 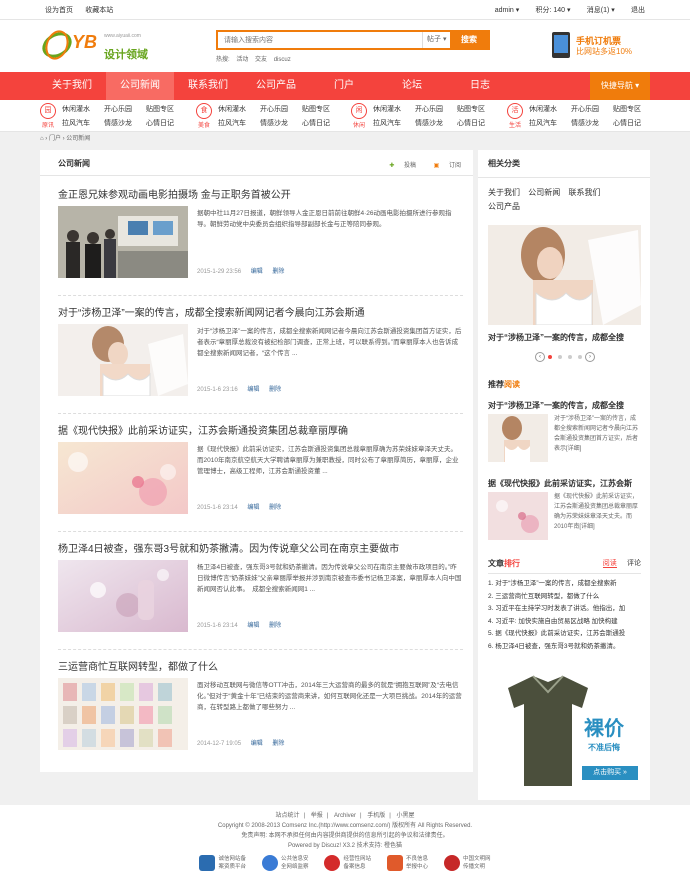 What do you see at coordinates (638, 10) in the screenshot?
I see `logout-link: 退出` at bounding box center [638, 10].